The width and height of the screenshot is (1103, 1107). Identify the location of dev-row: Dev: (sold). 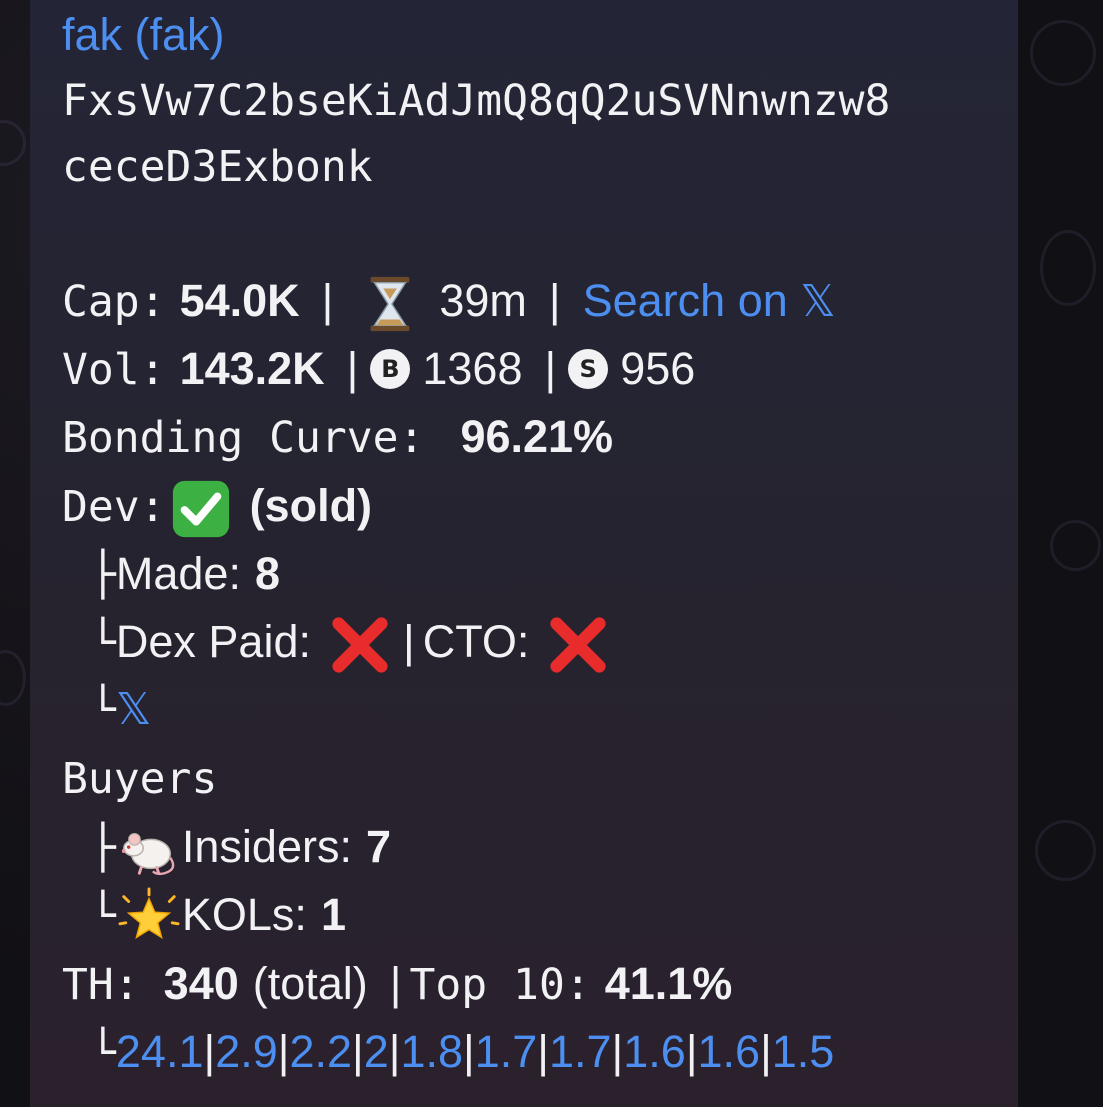
(217, 506).